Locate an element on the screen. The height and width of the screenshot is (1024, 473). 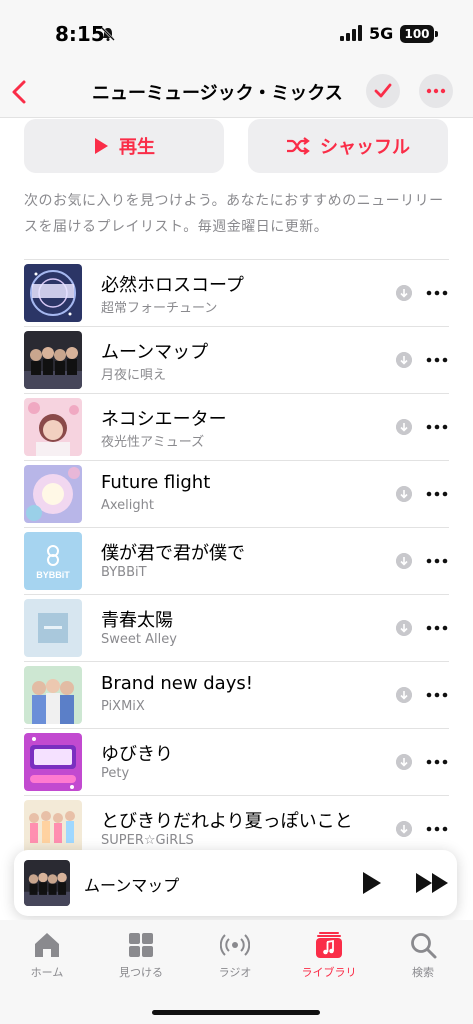
track-row: 青春太陽 Sweet Alley is located at coordinates (236, 627).